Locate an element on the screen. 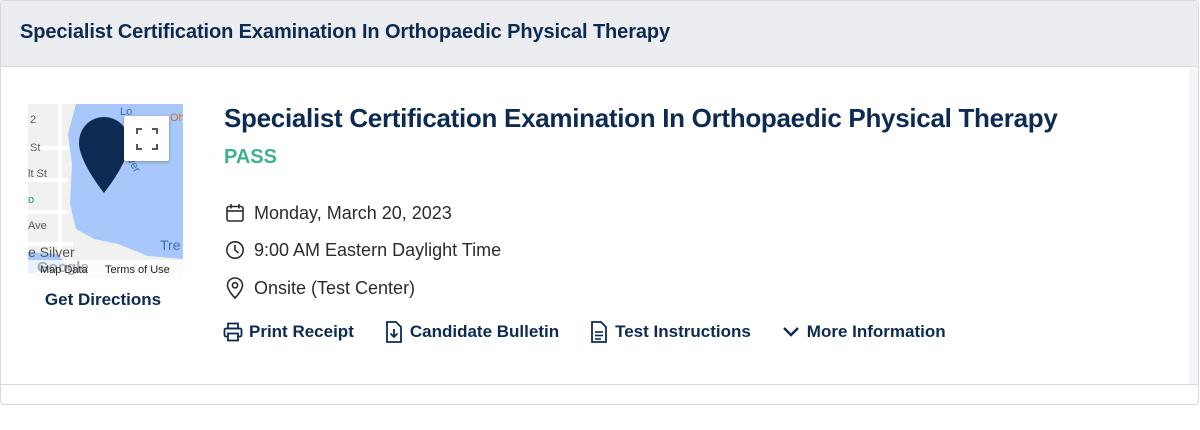 Image resolution: width=1200 pixels, height=430 pixels. more-information-button: More Information is located at coordinates (863, 332).